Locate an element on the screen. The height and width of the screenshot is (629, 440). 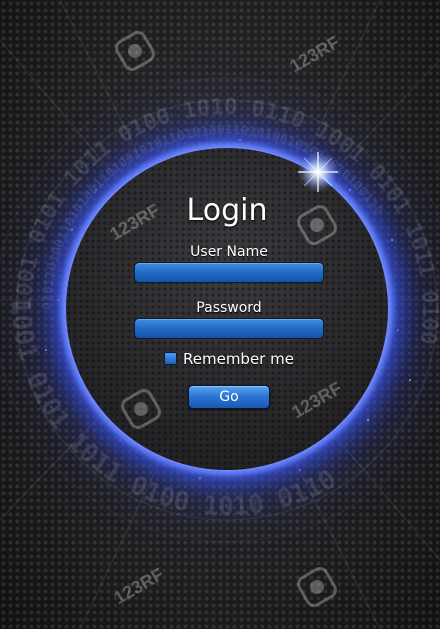
username-label: User Name is located at coordinates (229, 252).